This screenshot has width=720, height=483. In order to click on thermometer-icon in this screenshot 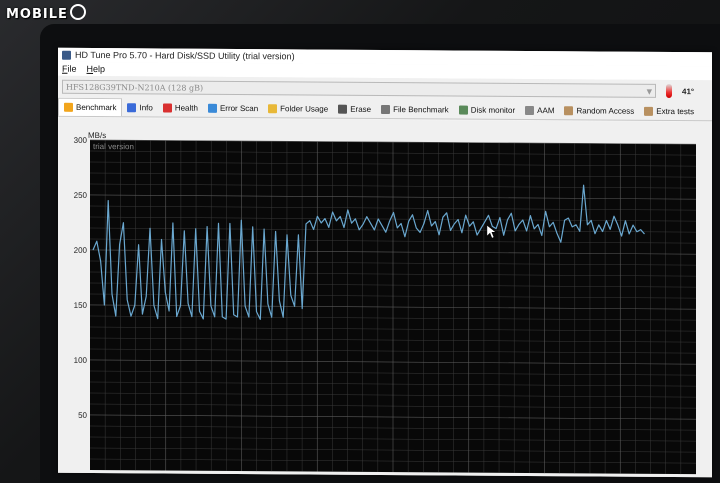, I will do `click(669, 91)`.